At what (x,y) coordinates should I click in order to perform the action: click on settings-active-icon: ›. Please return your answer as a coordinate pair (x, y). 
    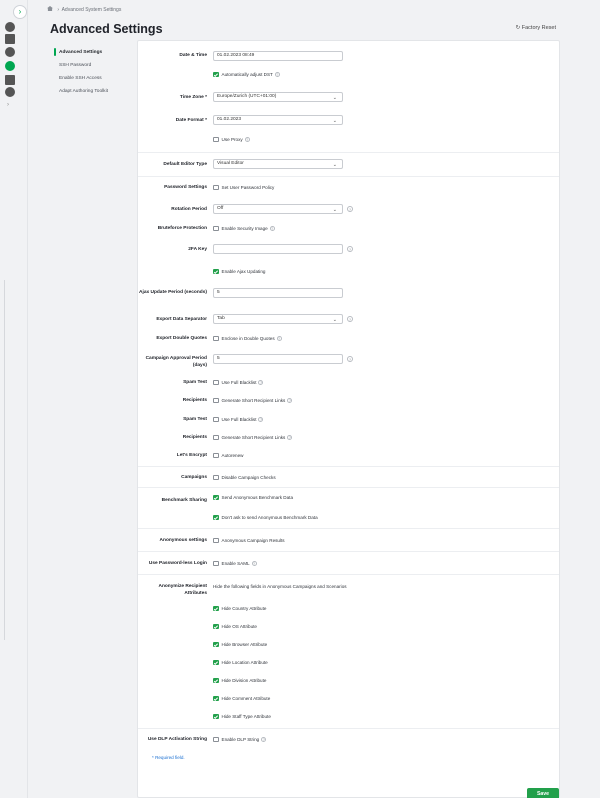
    Looking at the image, I should click on (11, 71).